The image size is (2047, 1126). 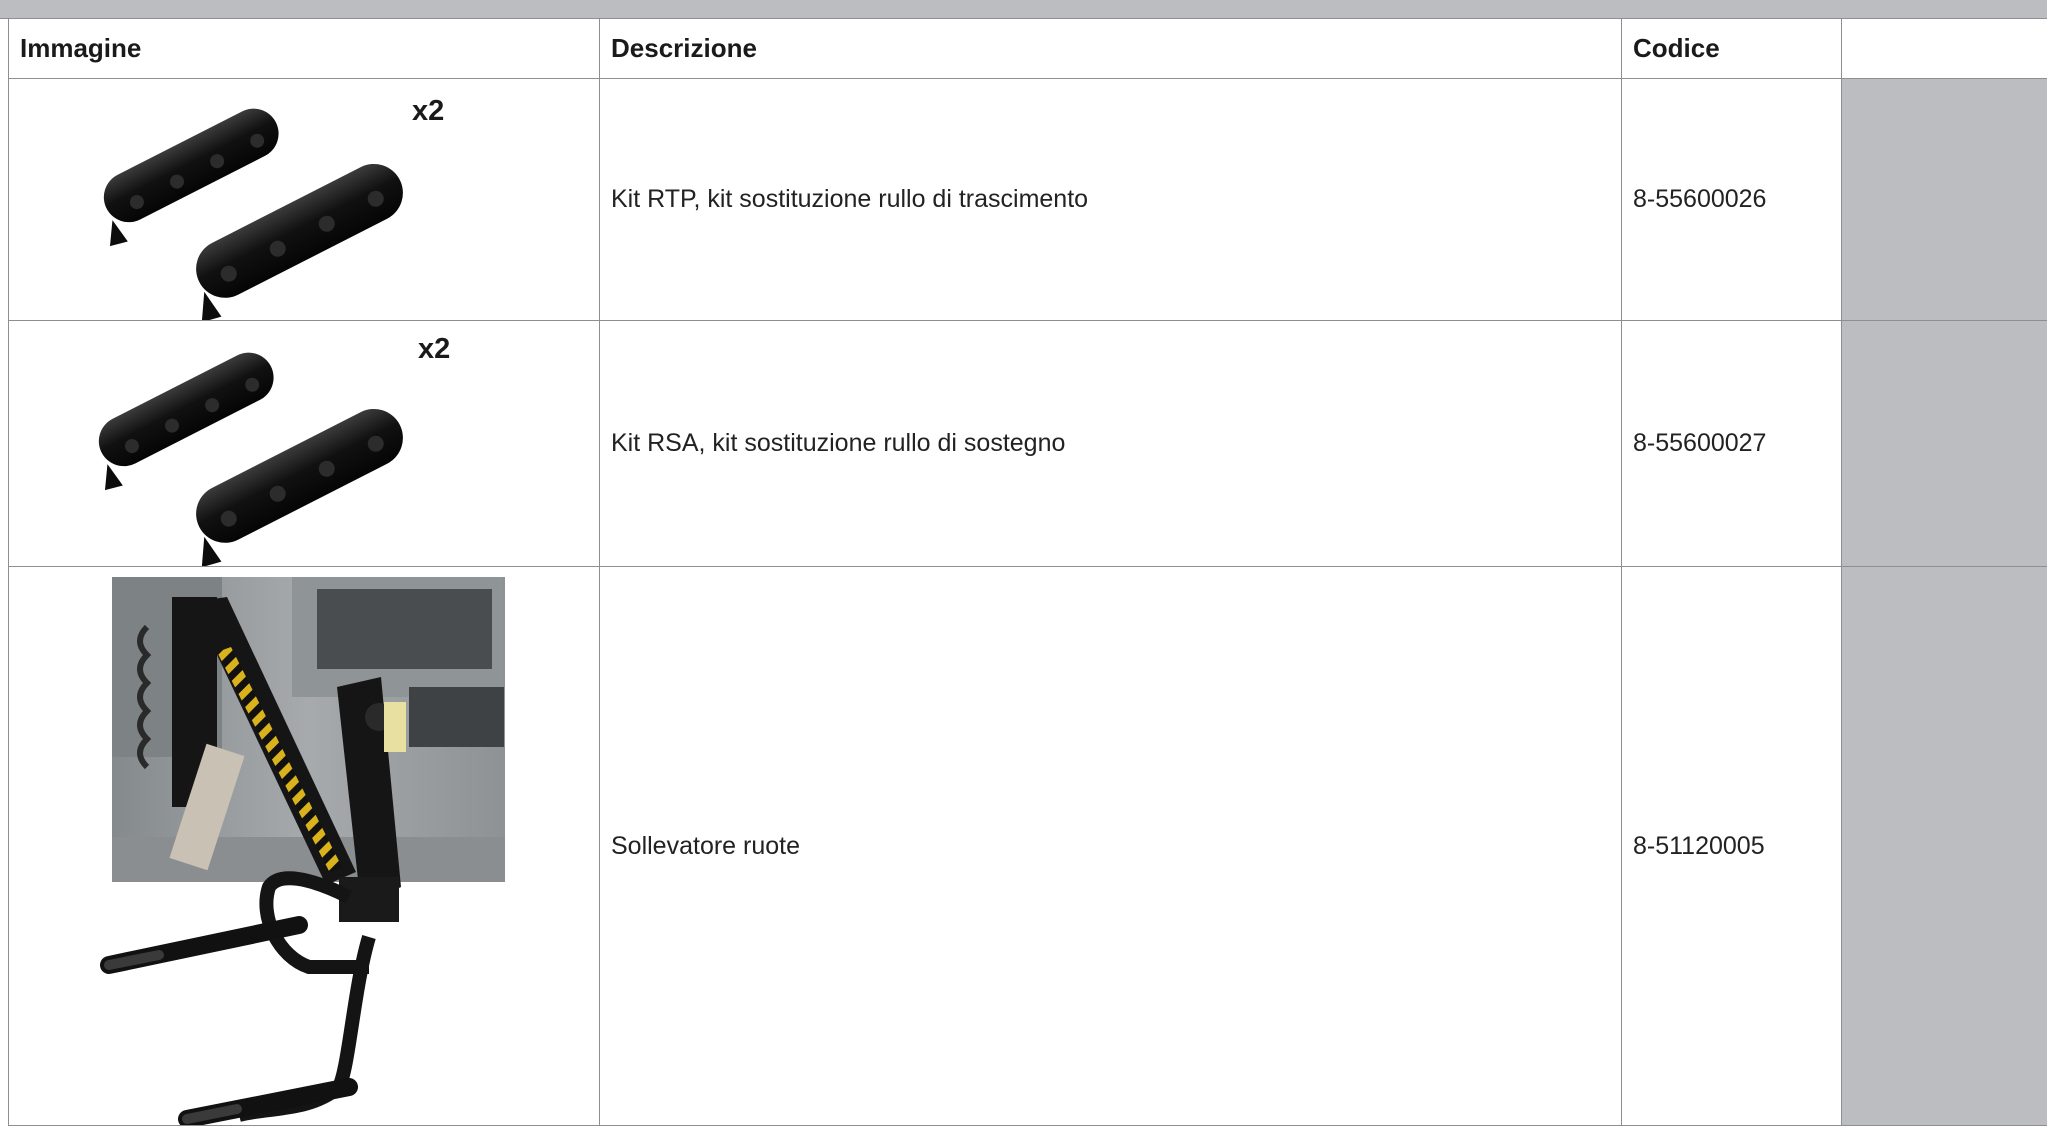 What do you see at coordinates (1732, 49) in the screenshot?
I see `header-code: Codice` at bounding box center [1732, 49].